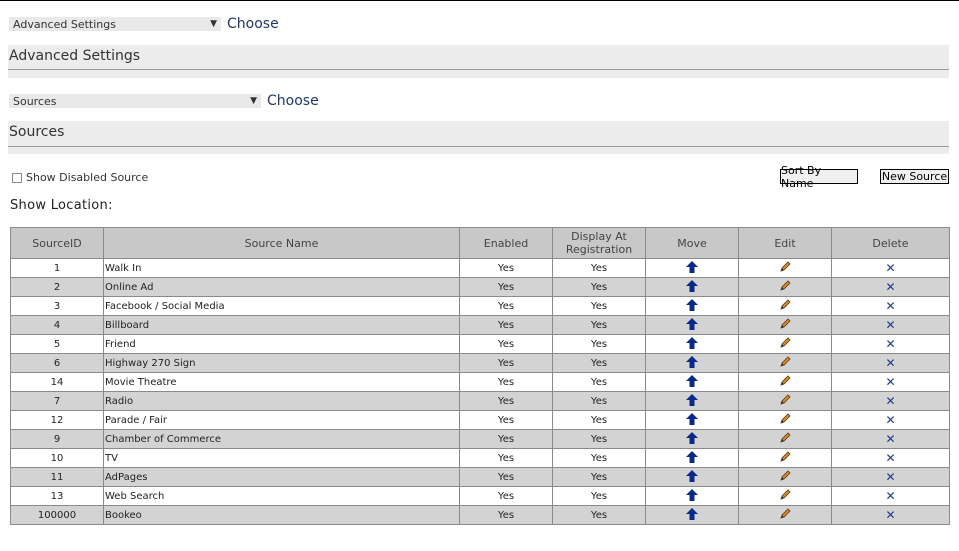  I want to click on display-at-registration-cell: Yes, so click(599, 306).